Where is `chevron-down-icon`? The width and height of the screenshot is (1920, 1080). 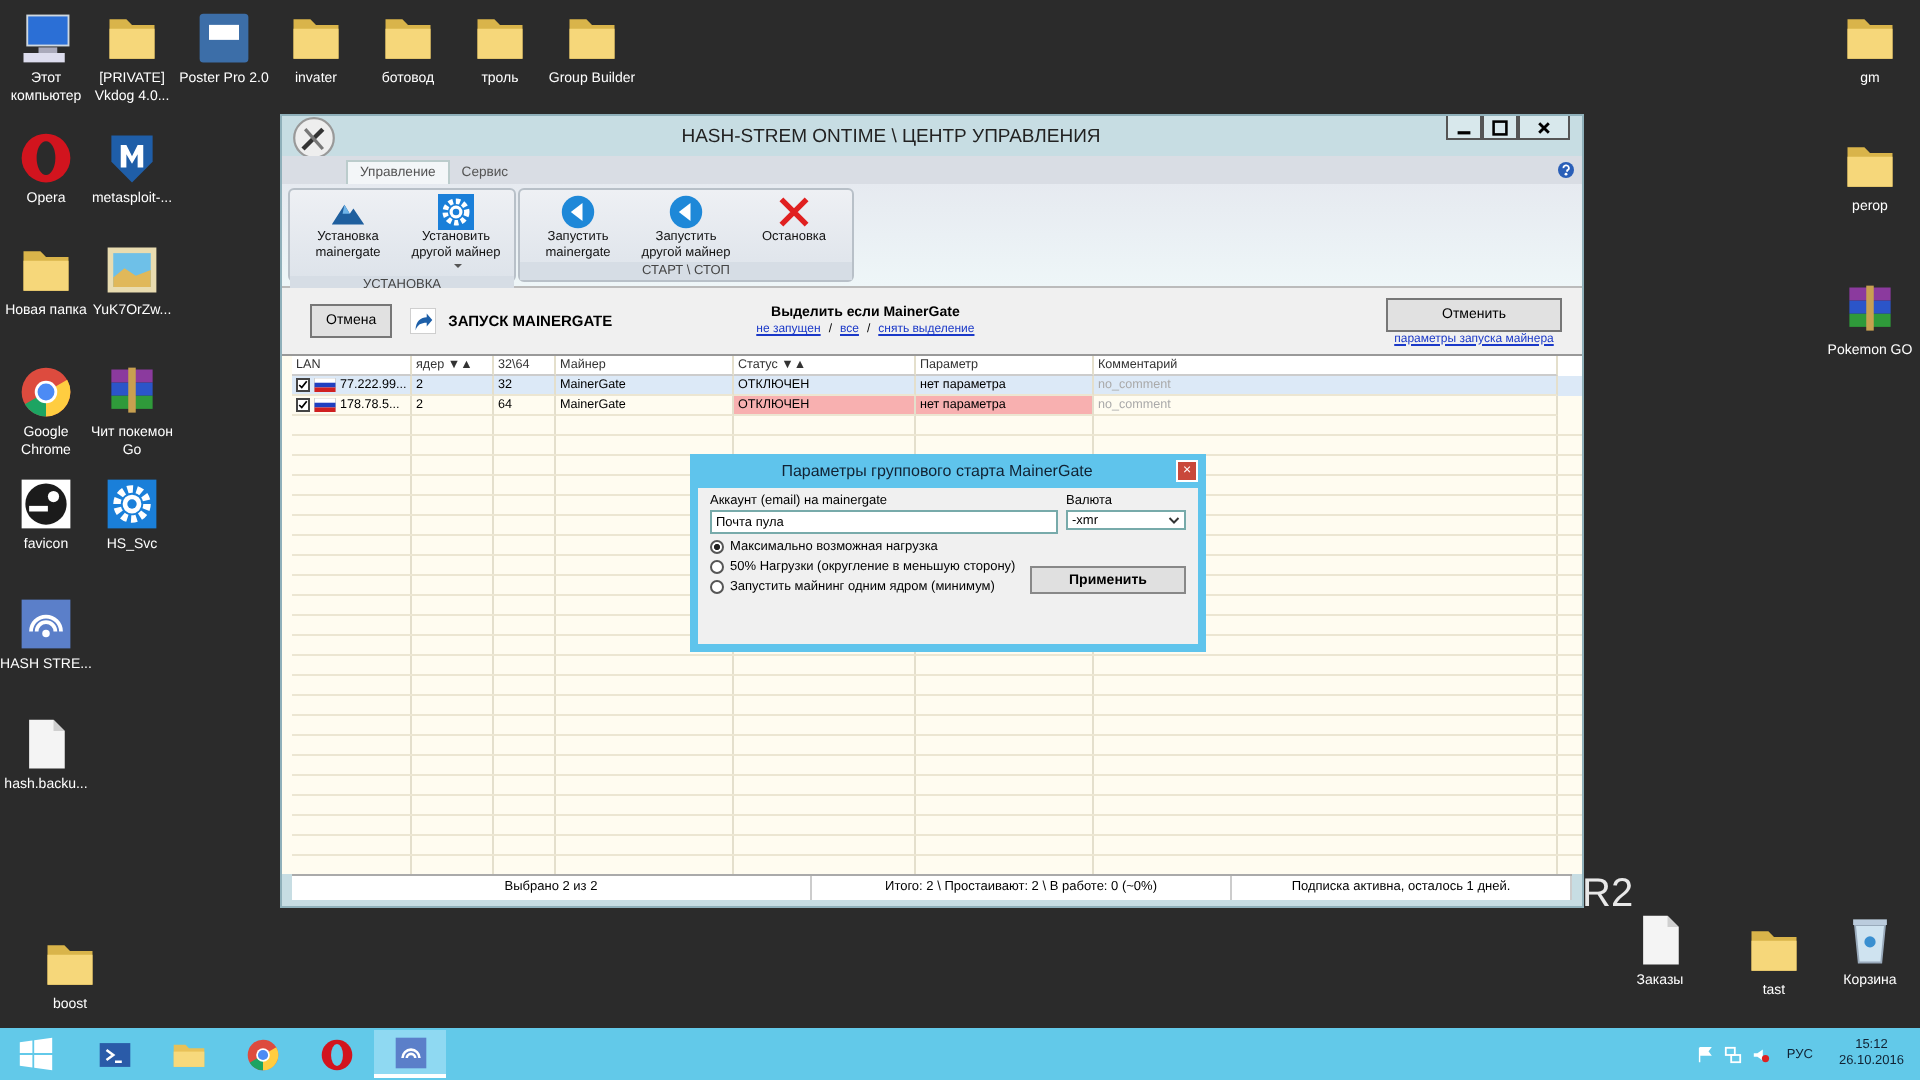
chevron-down-icon is located at coordinates (1174, 520).